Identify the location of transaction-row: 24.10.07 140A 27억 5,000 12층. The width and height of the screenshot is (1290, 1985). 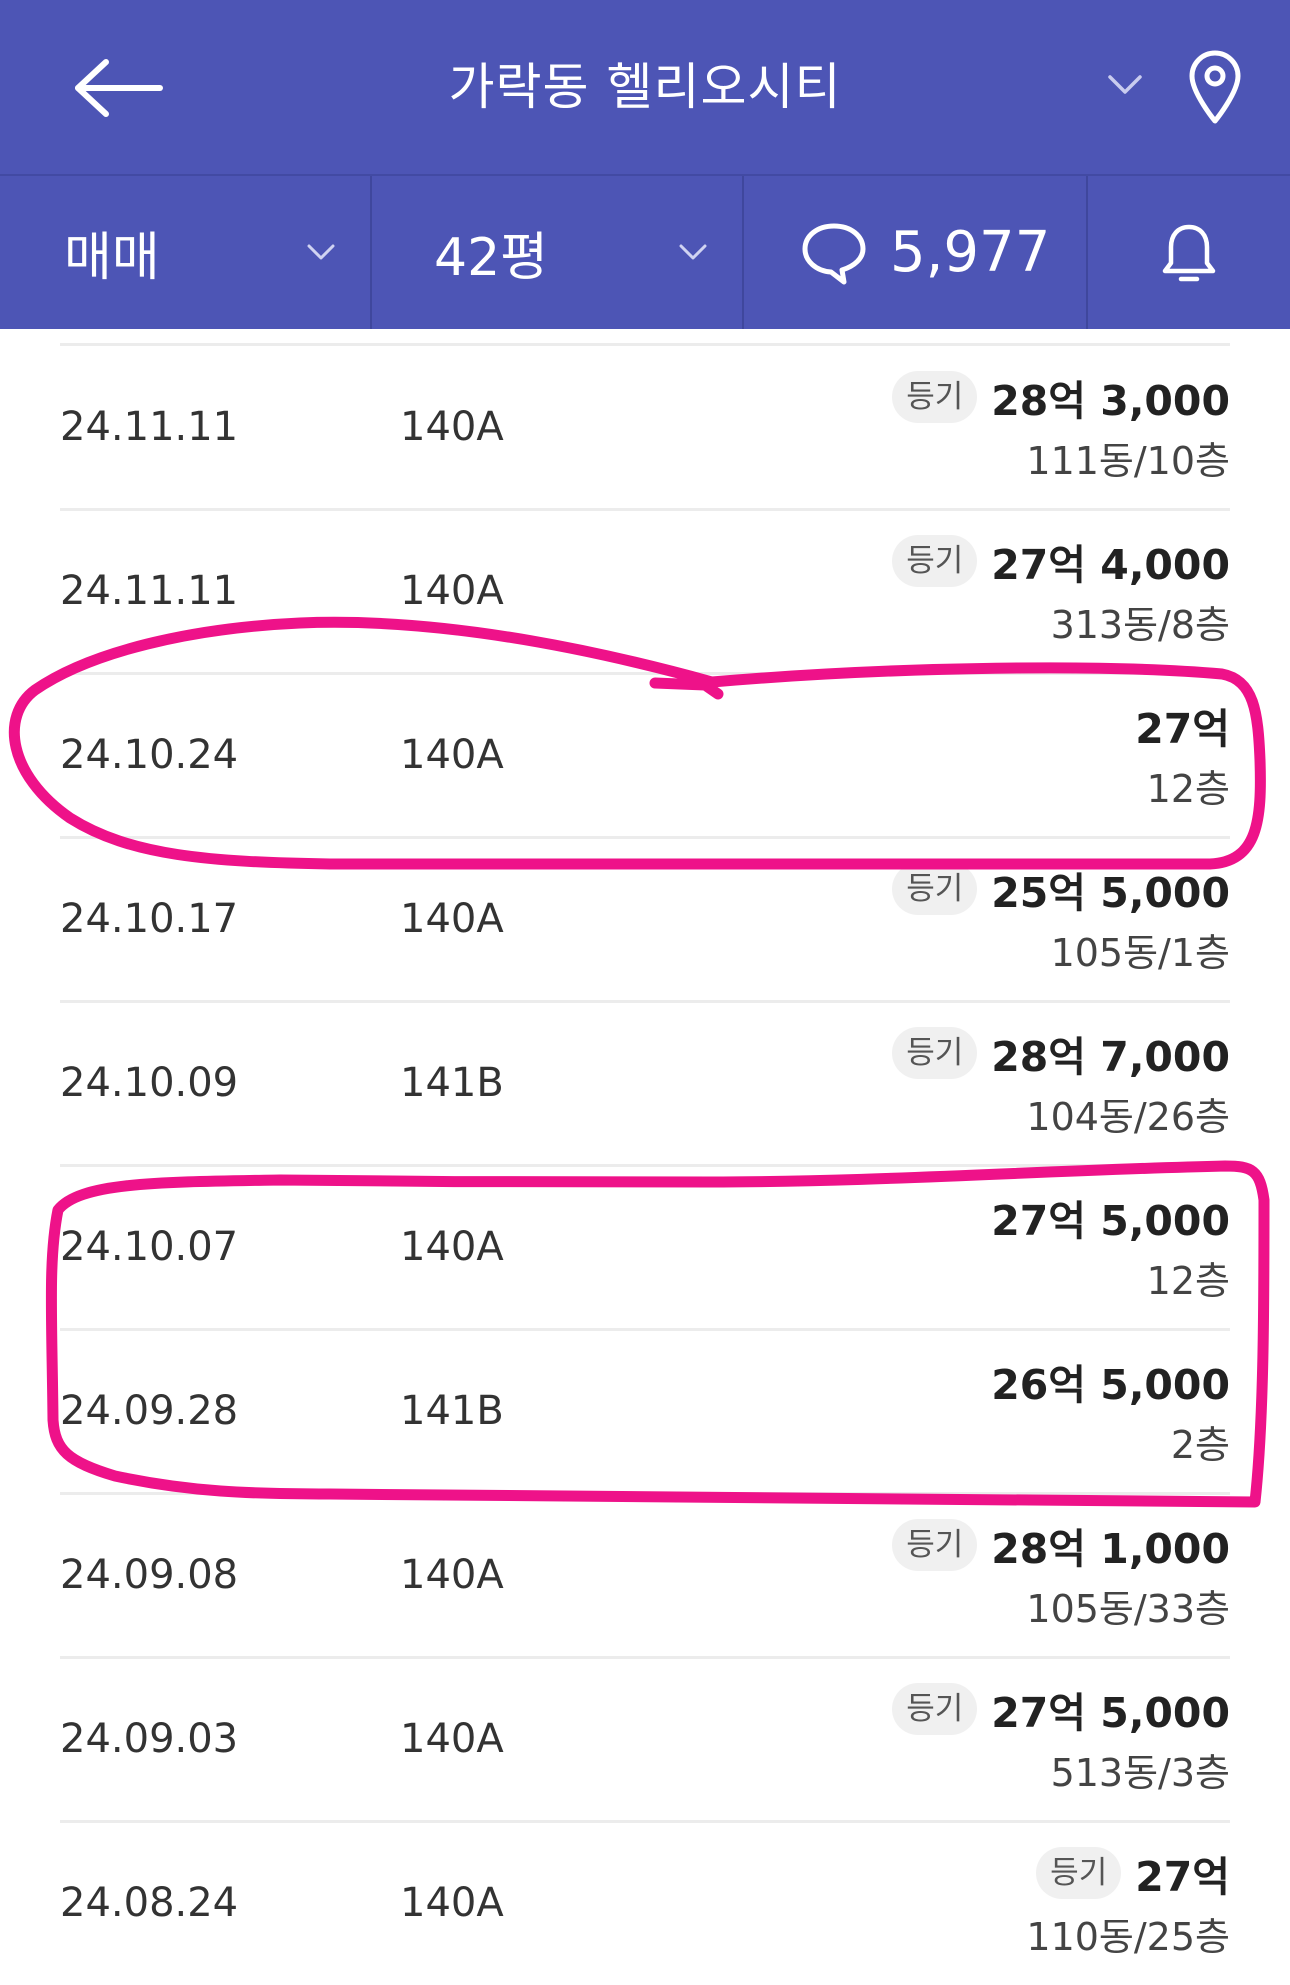
(645, 1247).